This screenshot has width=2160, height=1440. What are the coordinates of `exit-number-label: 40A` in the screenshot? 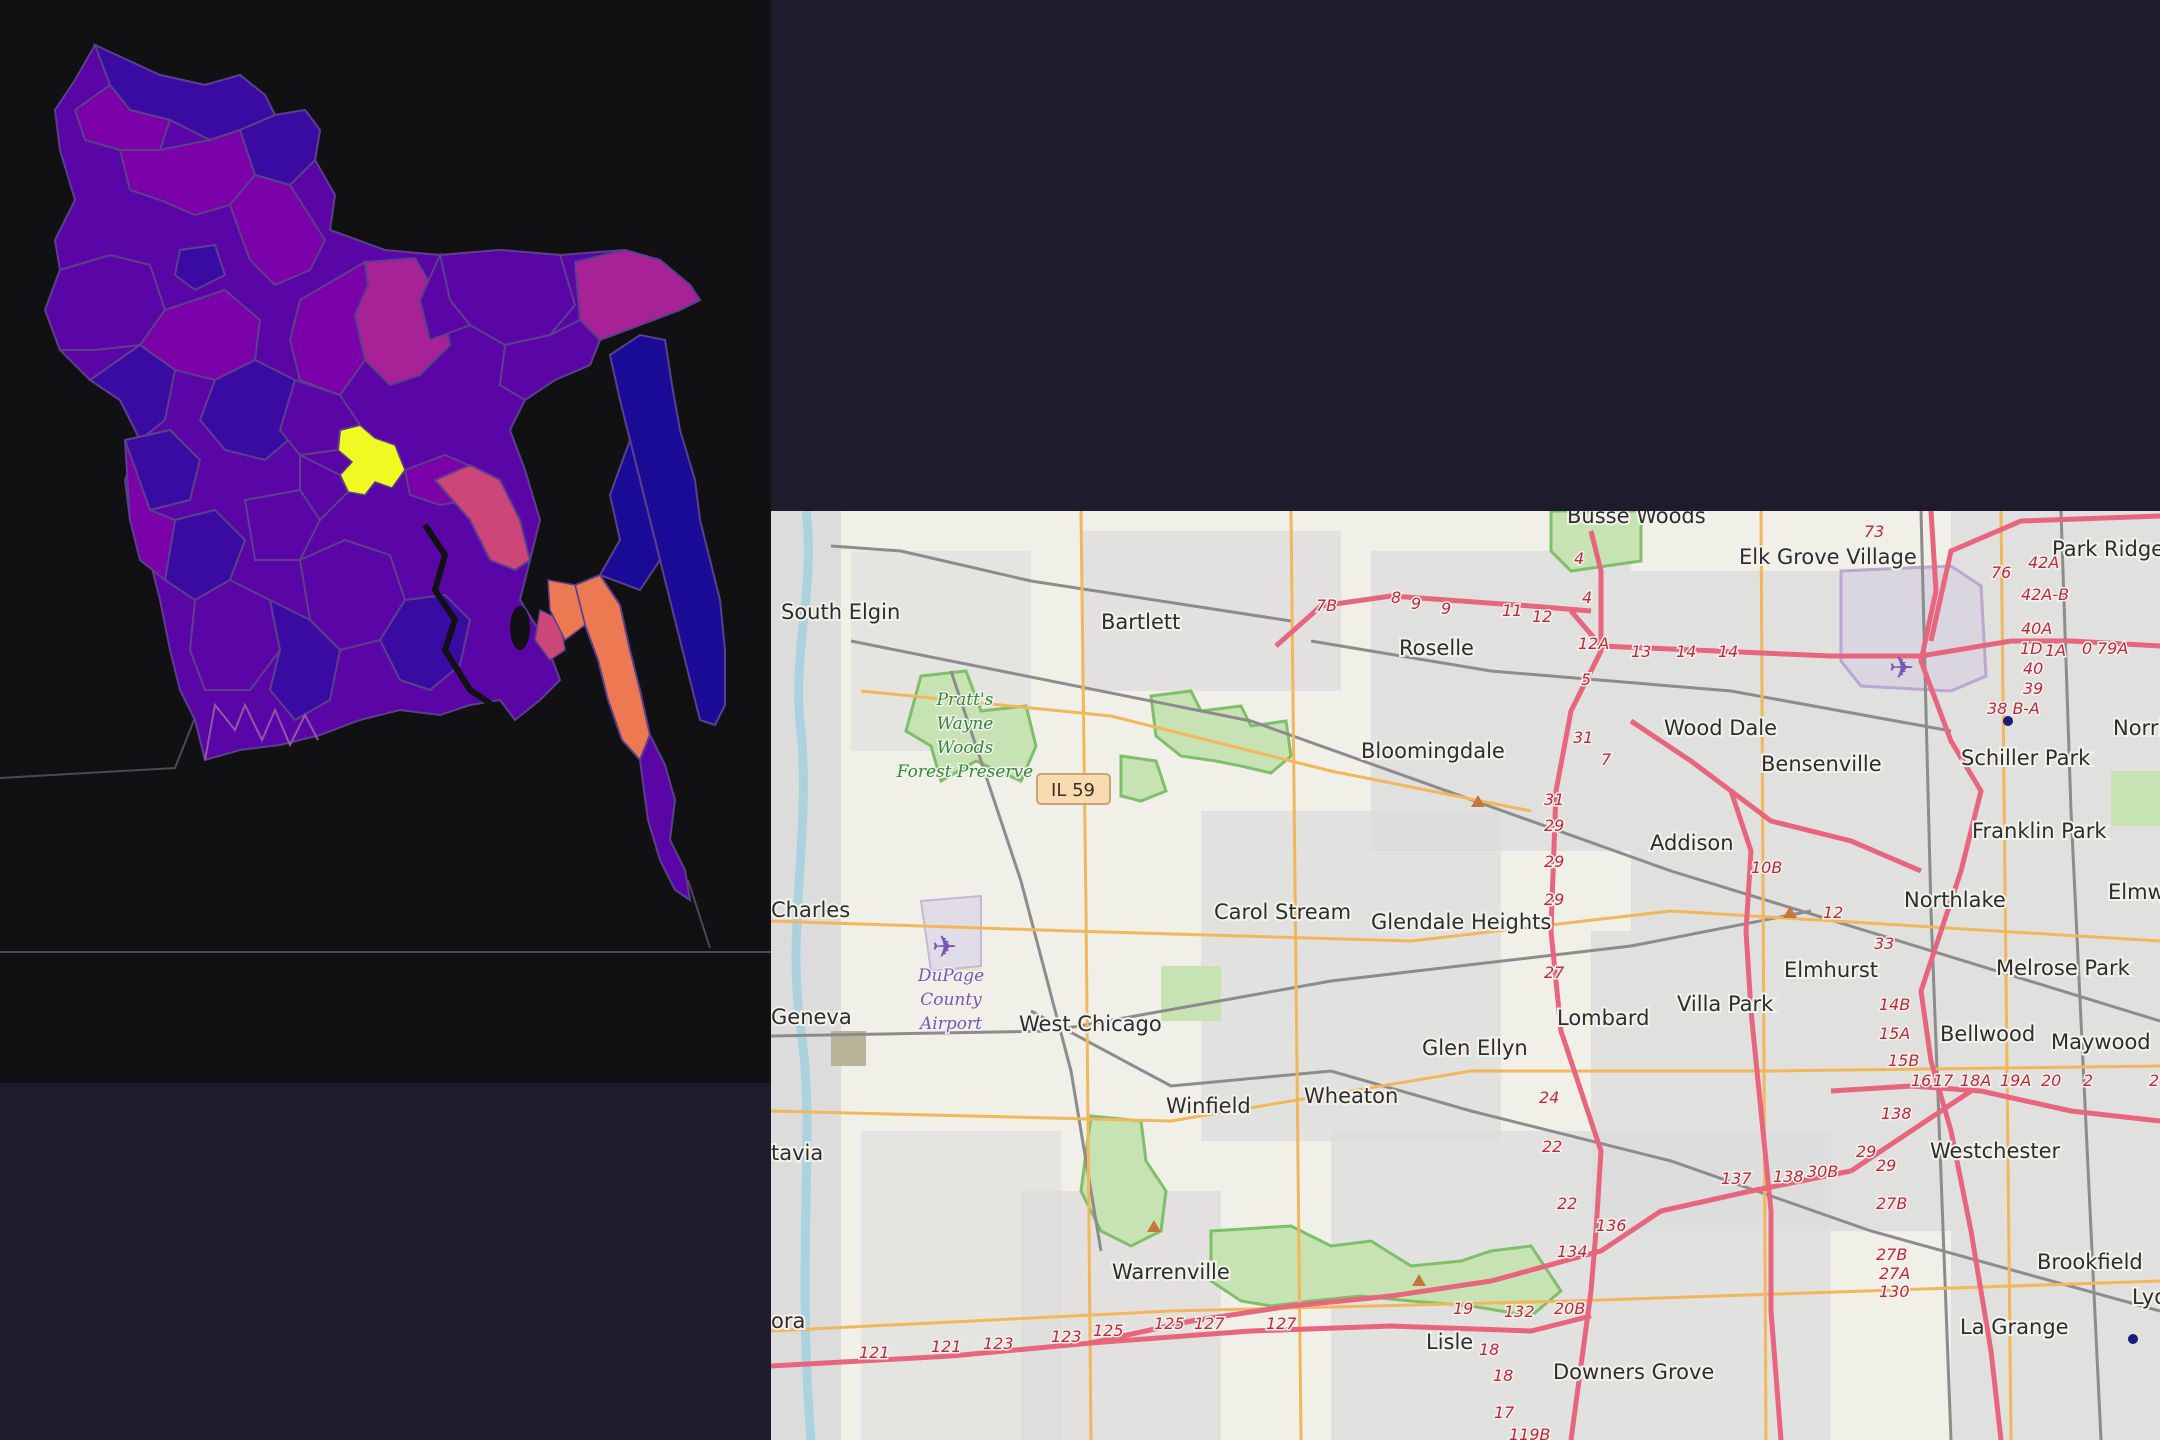 It's located at (2036, 628).